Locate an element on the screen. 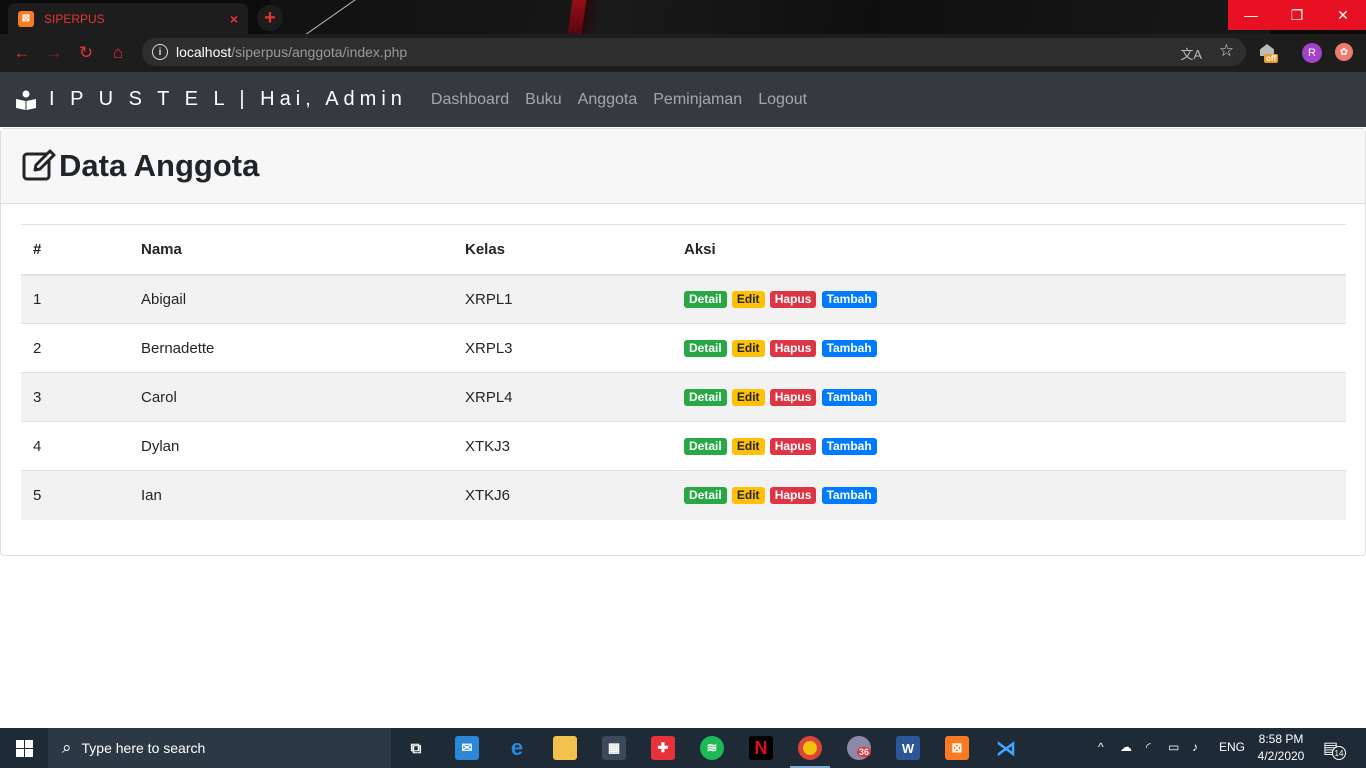 The image size is (1366, 768). cell-kelas: XTKJ6 is located at coordinates (562, 495).